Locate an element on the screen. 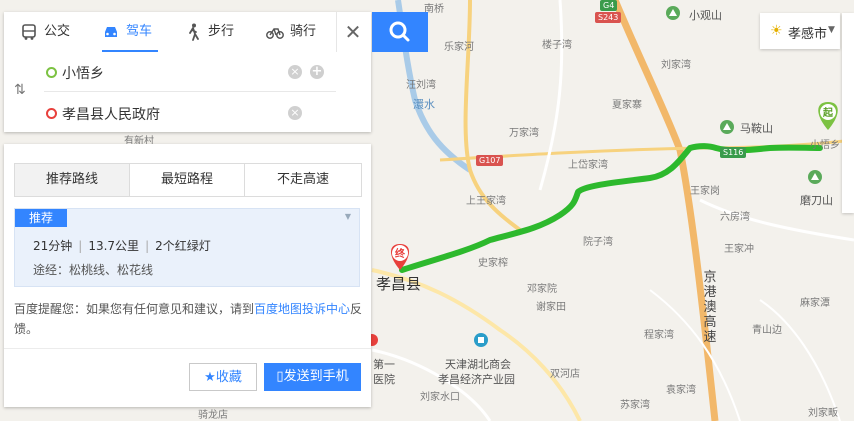  place-label: 邓家院 is located at coordinates (542, 289).